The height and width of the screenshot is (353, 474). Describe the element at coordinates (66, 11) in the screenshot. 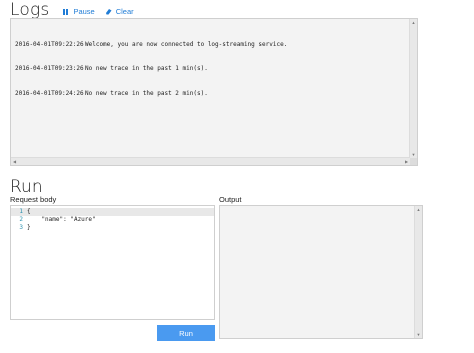

I see `pause-icon` at that location.